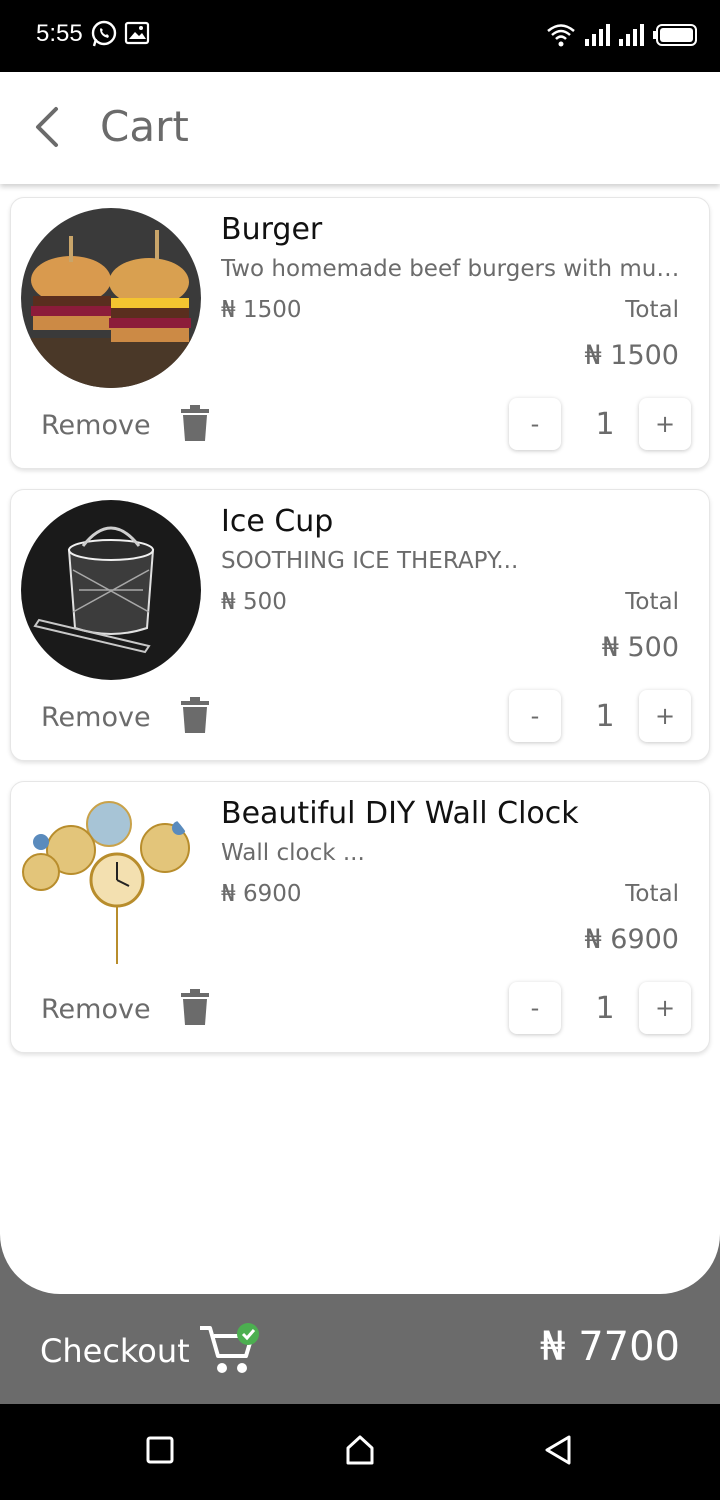  I want to click on cart-check-icon, so click(230, 1351).